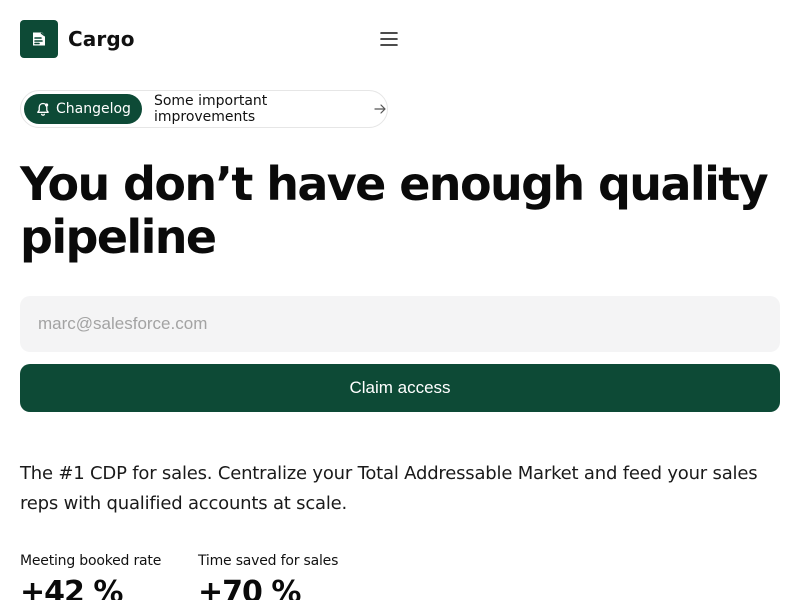 This screenshot has width=800, height=600. Describe the element at coordinates (380, 109) in the screenshot. I see `arrow-right-icon` at that location.